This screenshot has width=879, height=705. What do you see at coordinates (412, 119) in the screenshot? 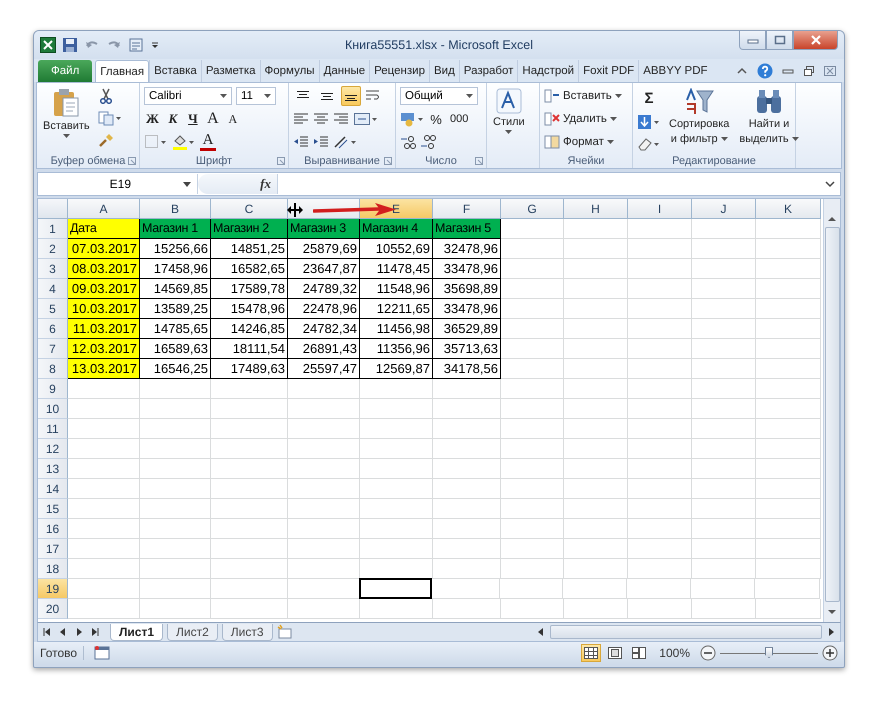
I see `currency-icon` at bounding box center [412, 119].